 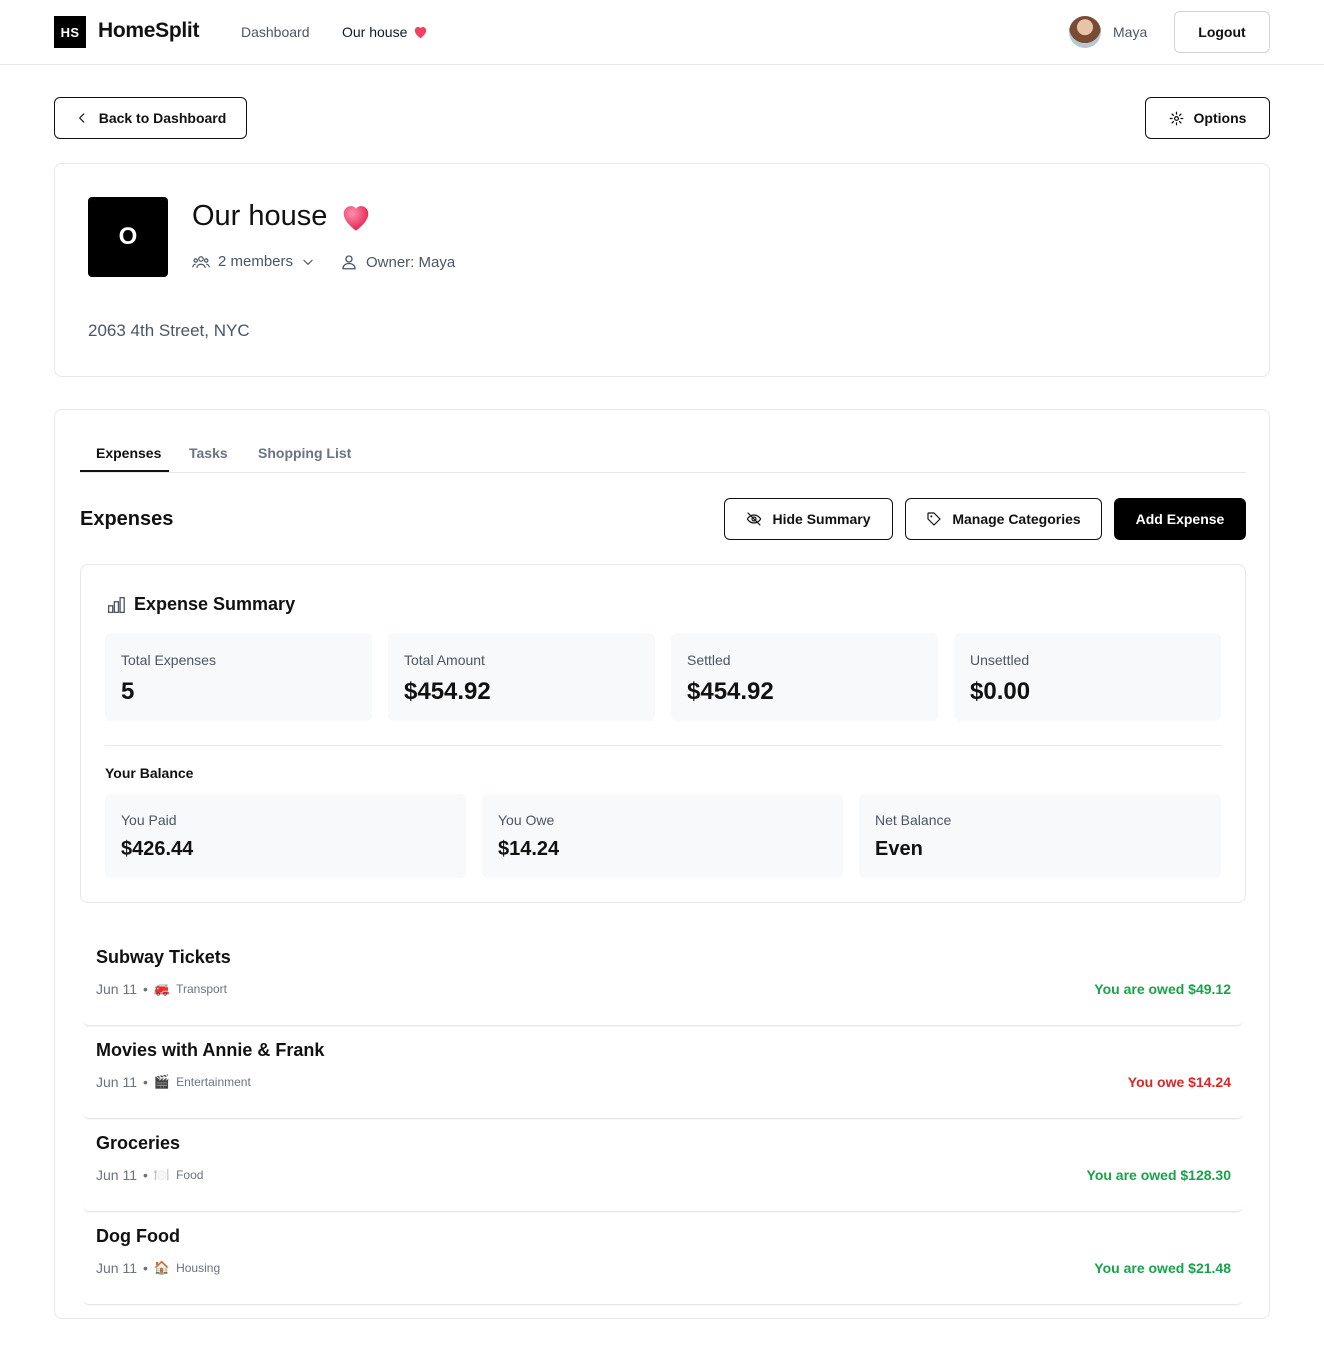 What do you see at coordinates (149, 773) in the screenshot?
I see `balance-title: Your Balance` at bounding box center [149, 773].